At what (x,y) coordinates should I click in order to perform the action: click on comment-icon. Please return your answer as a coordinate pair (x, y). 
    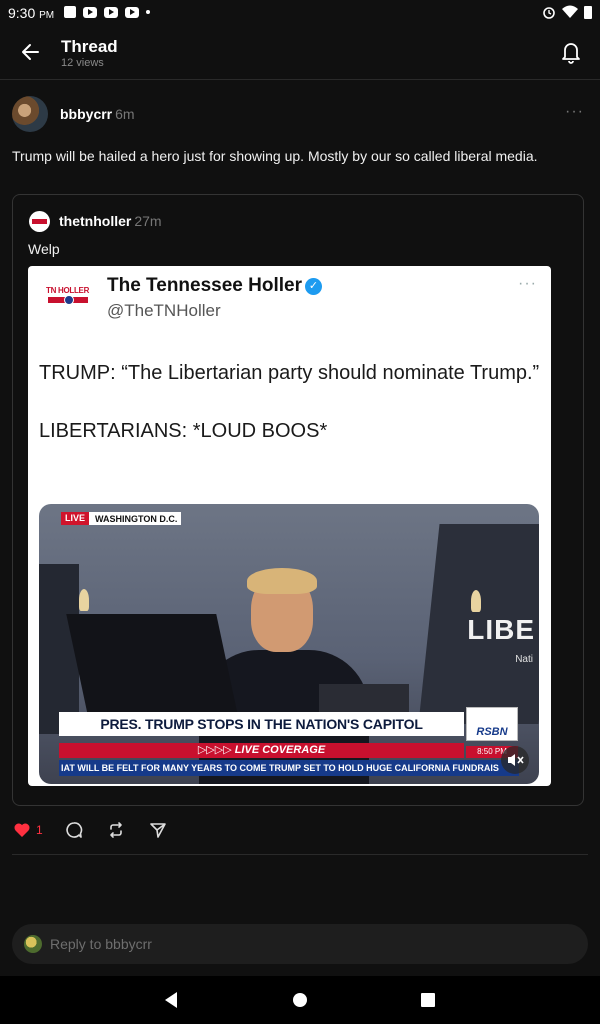
    Looking at the image, I should click on (74, 830).